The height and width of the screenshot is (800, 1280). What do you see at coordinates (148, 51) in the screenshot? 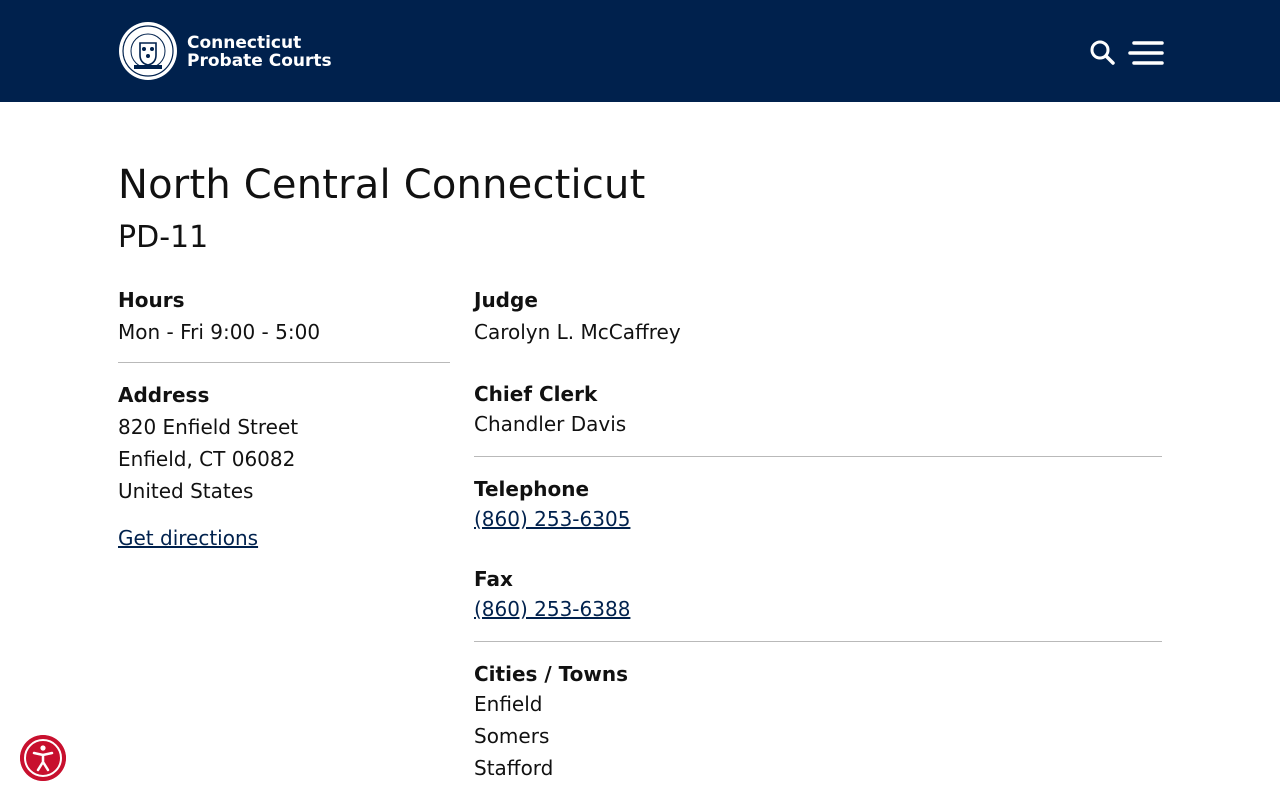
I see `connecticut-seal-logo` at bounding box center [148, 51].